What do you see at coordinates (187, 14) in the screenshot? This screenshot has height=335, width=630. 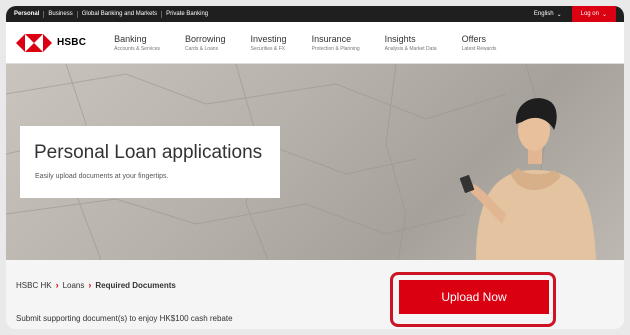 I see `segment-private-banking: Private Banking` at bounding box center [187, 14].